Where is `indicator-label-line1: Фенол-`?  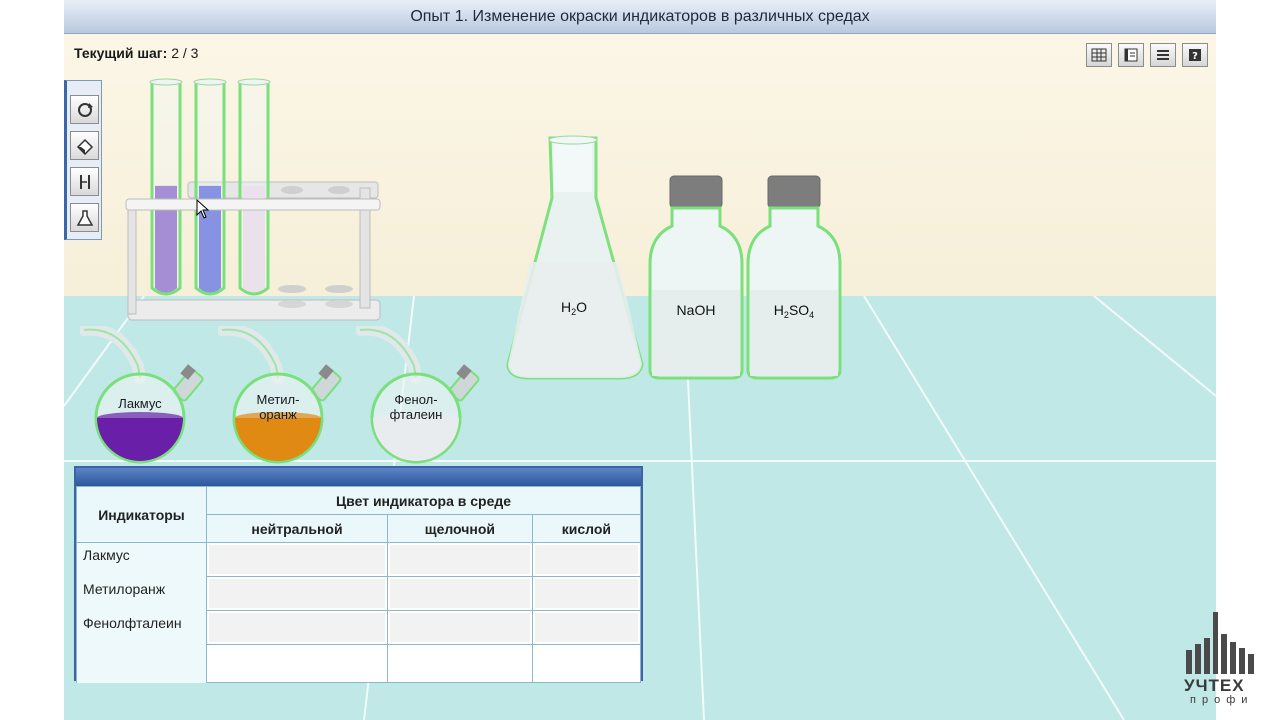
indicator-label-line1: Фенол- is located at coordinates (416, 399).